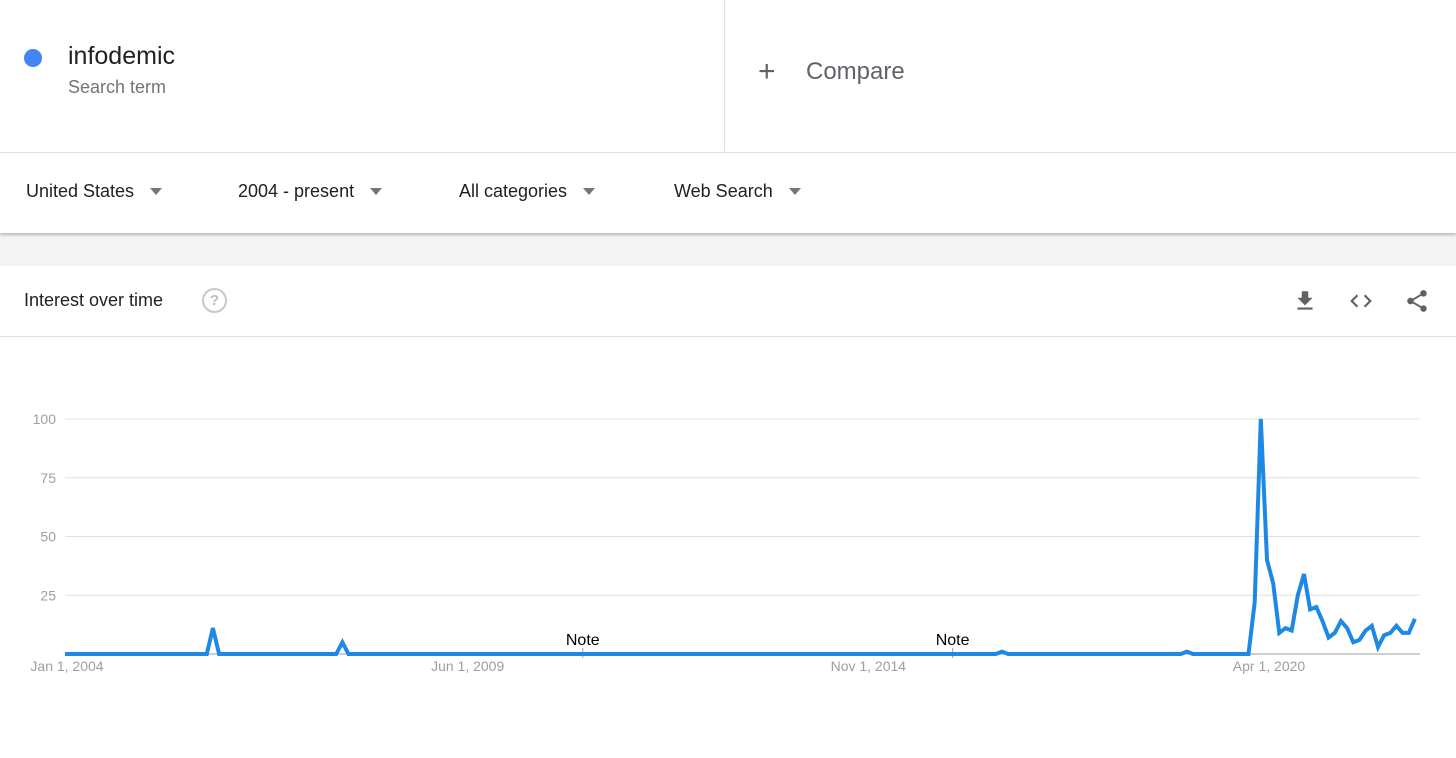 Image resolution: width=1456 pixels, height=758 pixels. Describe the element at coordinates (117, 87) in the screenshot. I see `search-term-type: Search term` at that location.